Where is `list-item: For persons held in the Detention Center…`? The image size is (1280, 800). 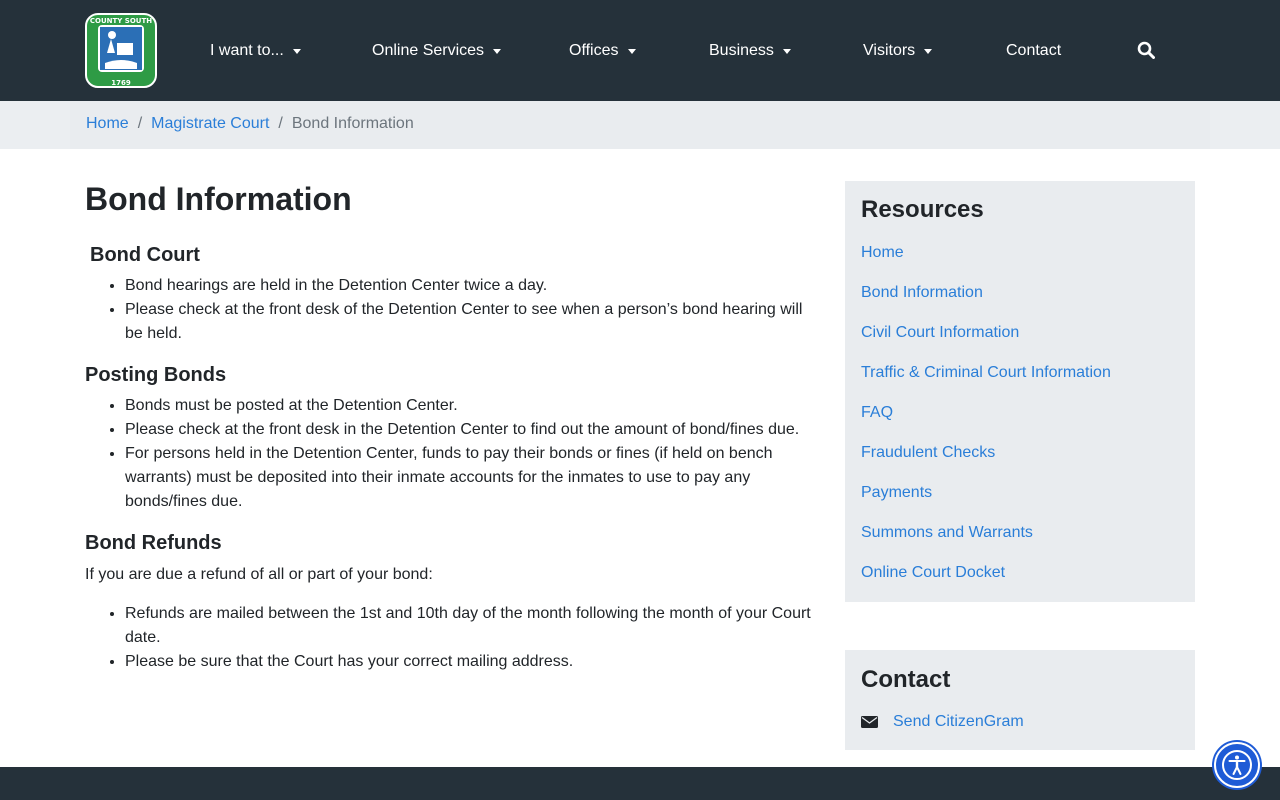 list-item: For persons held in the Detention Center… is located at coordinates (470, 478).